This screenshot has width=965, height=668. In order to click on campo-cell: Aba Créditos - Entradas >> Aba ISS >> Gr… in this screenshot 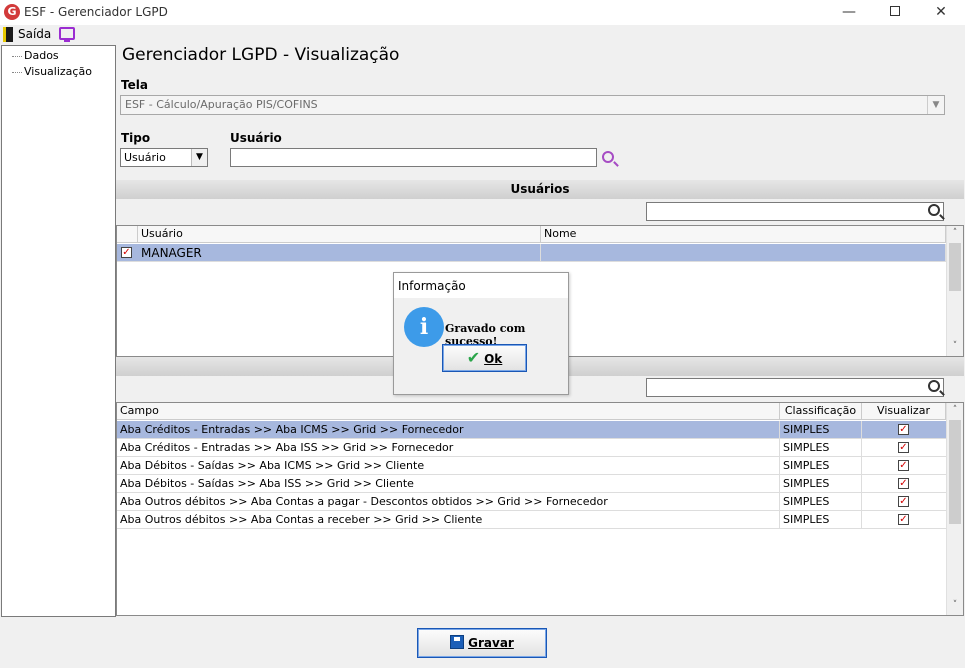, I will do `click(448, 448)`.